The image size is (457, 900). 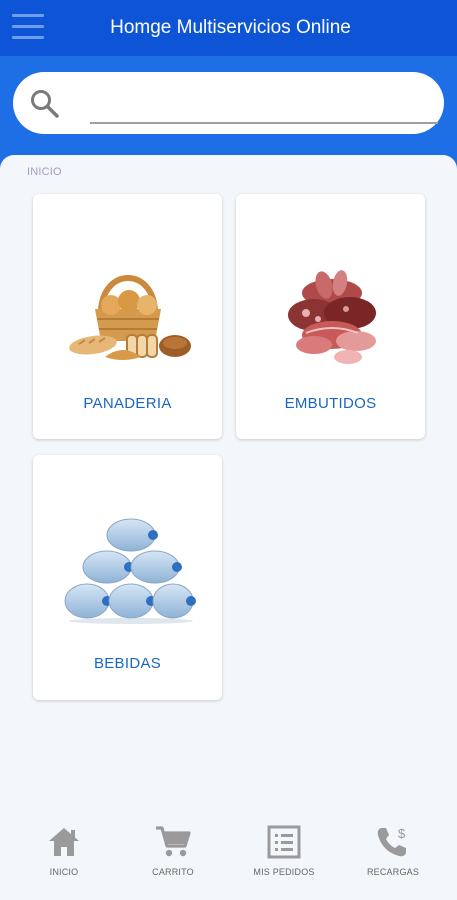 I want to click on app-title: Homge Multiservicios Online, so click(x=230, y=27).